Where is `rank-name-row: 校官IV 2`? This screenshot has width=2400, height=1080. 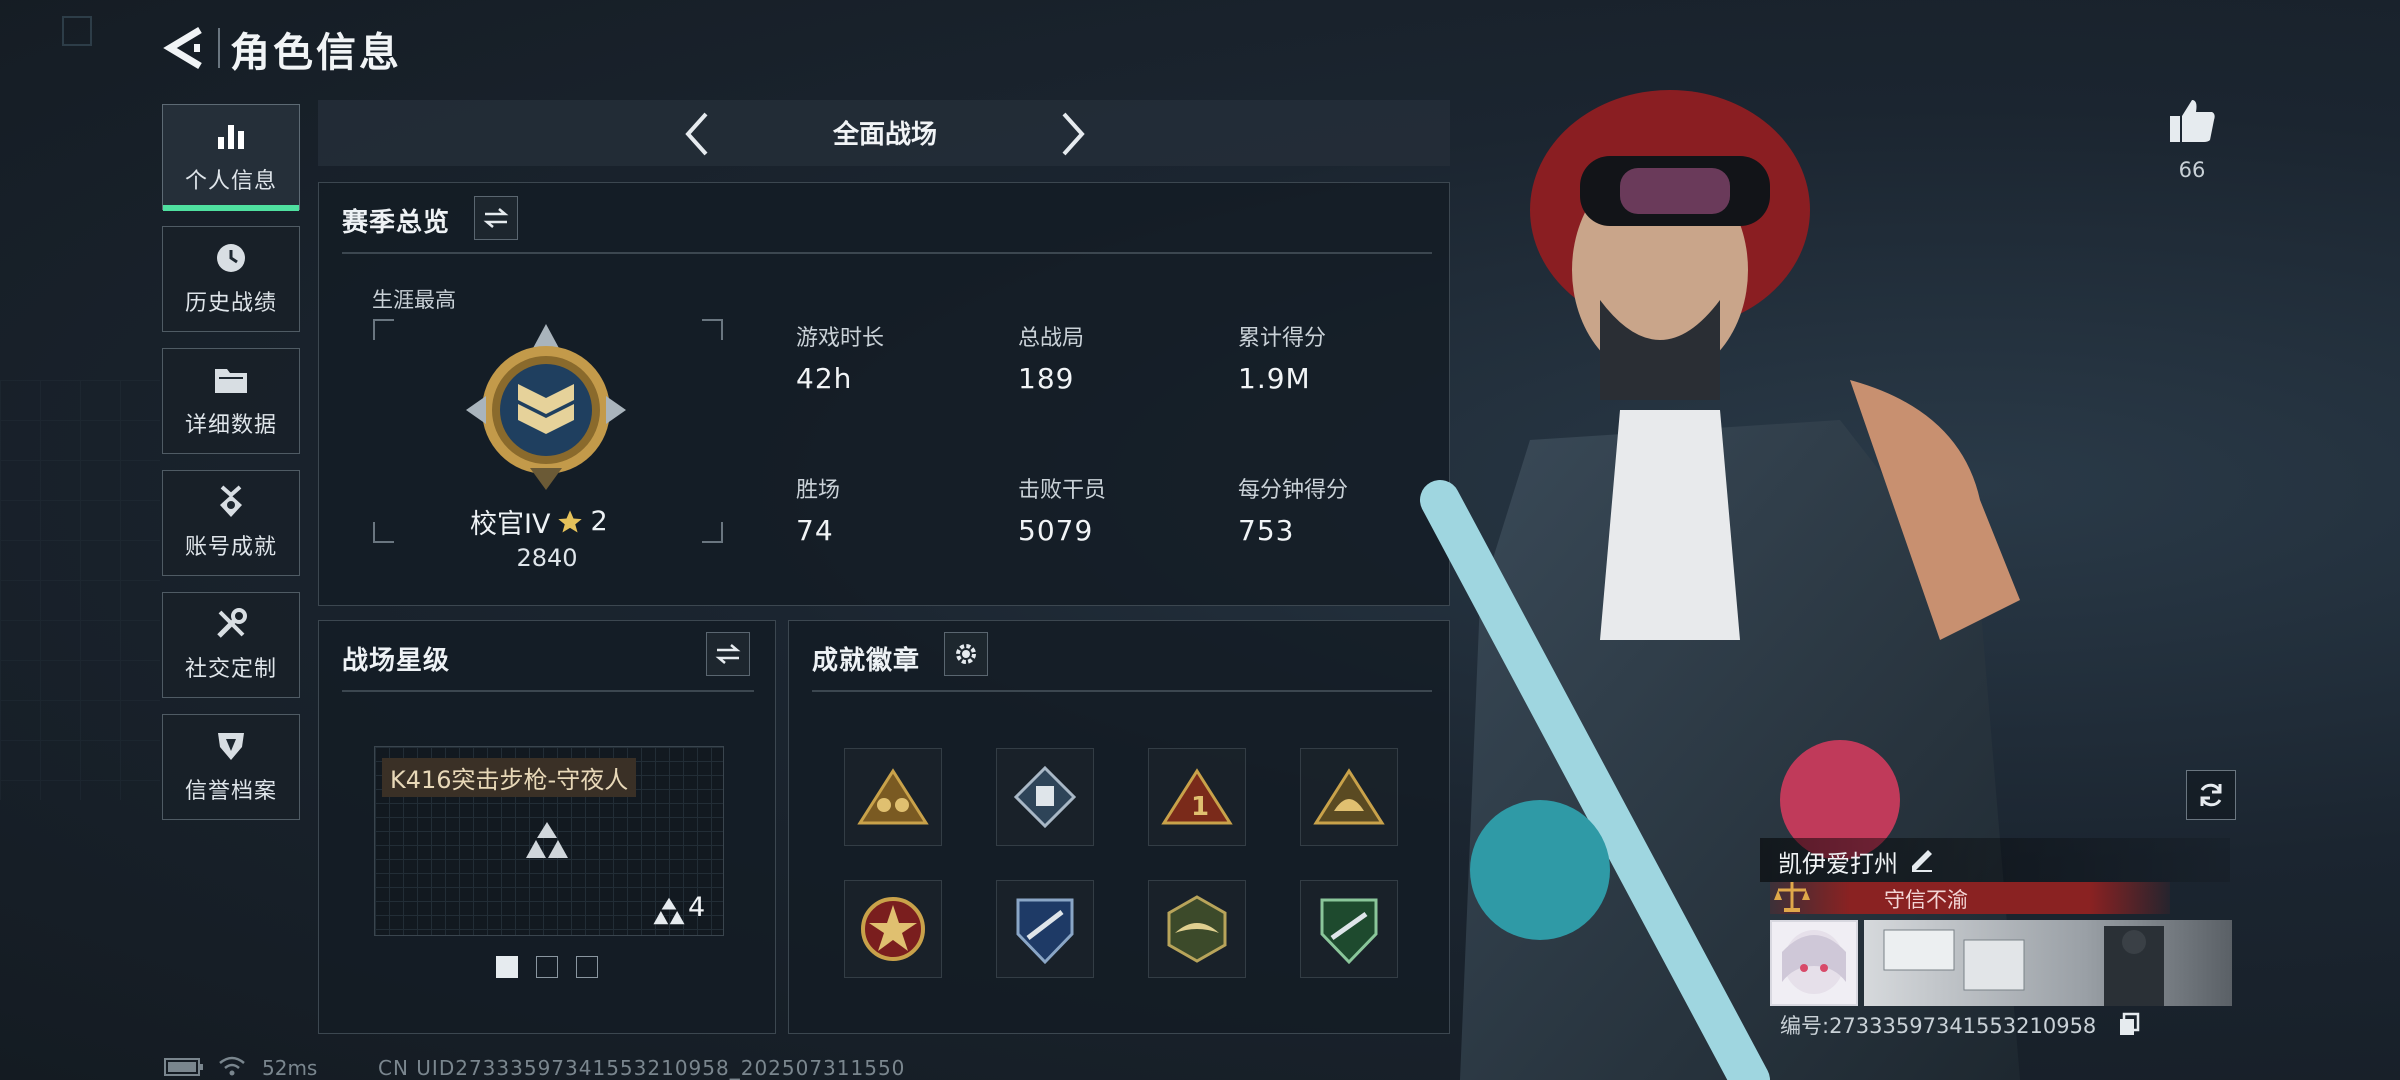
rank-name-row: 校官IV 2 is located at coordinates (539, 521).